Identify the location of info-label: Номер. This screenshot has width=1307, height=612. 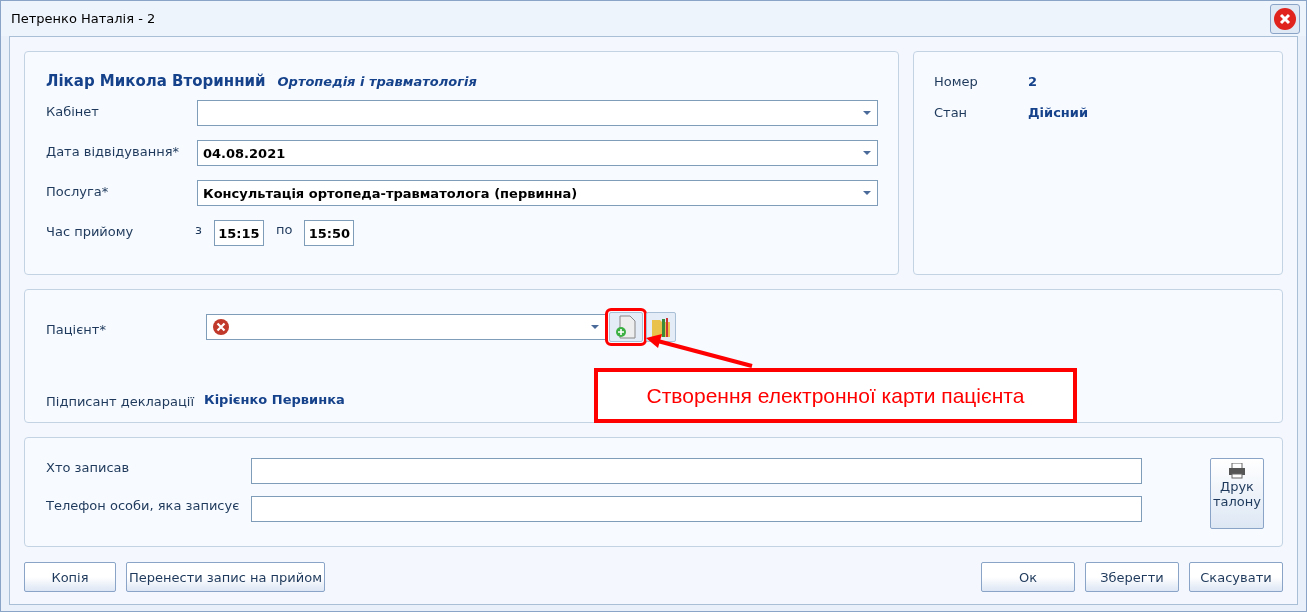
(956, 81).